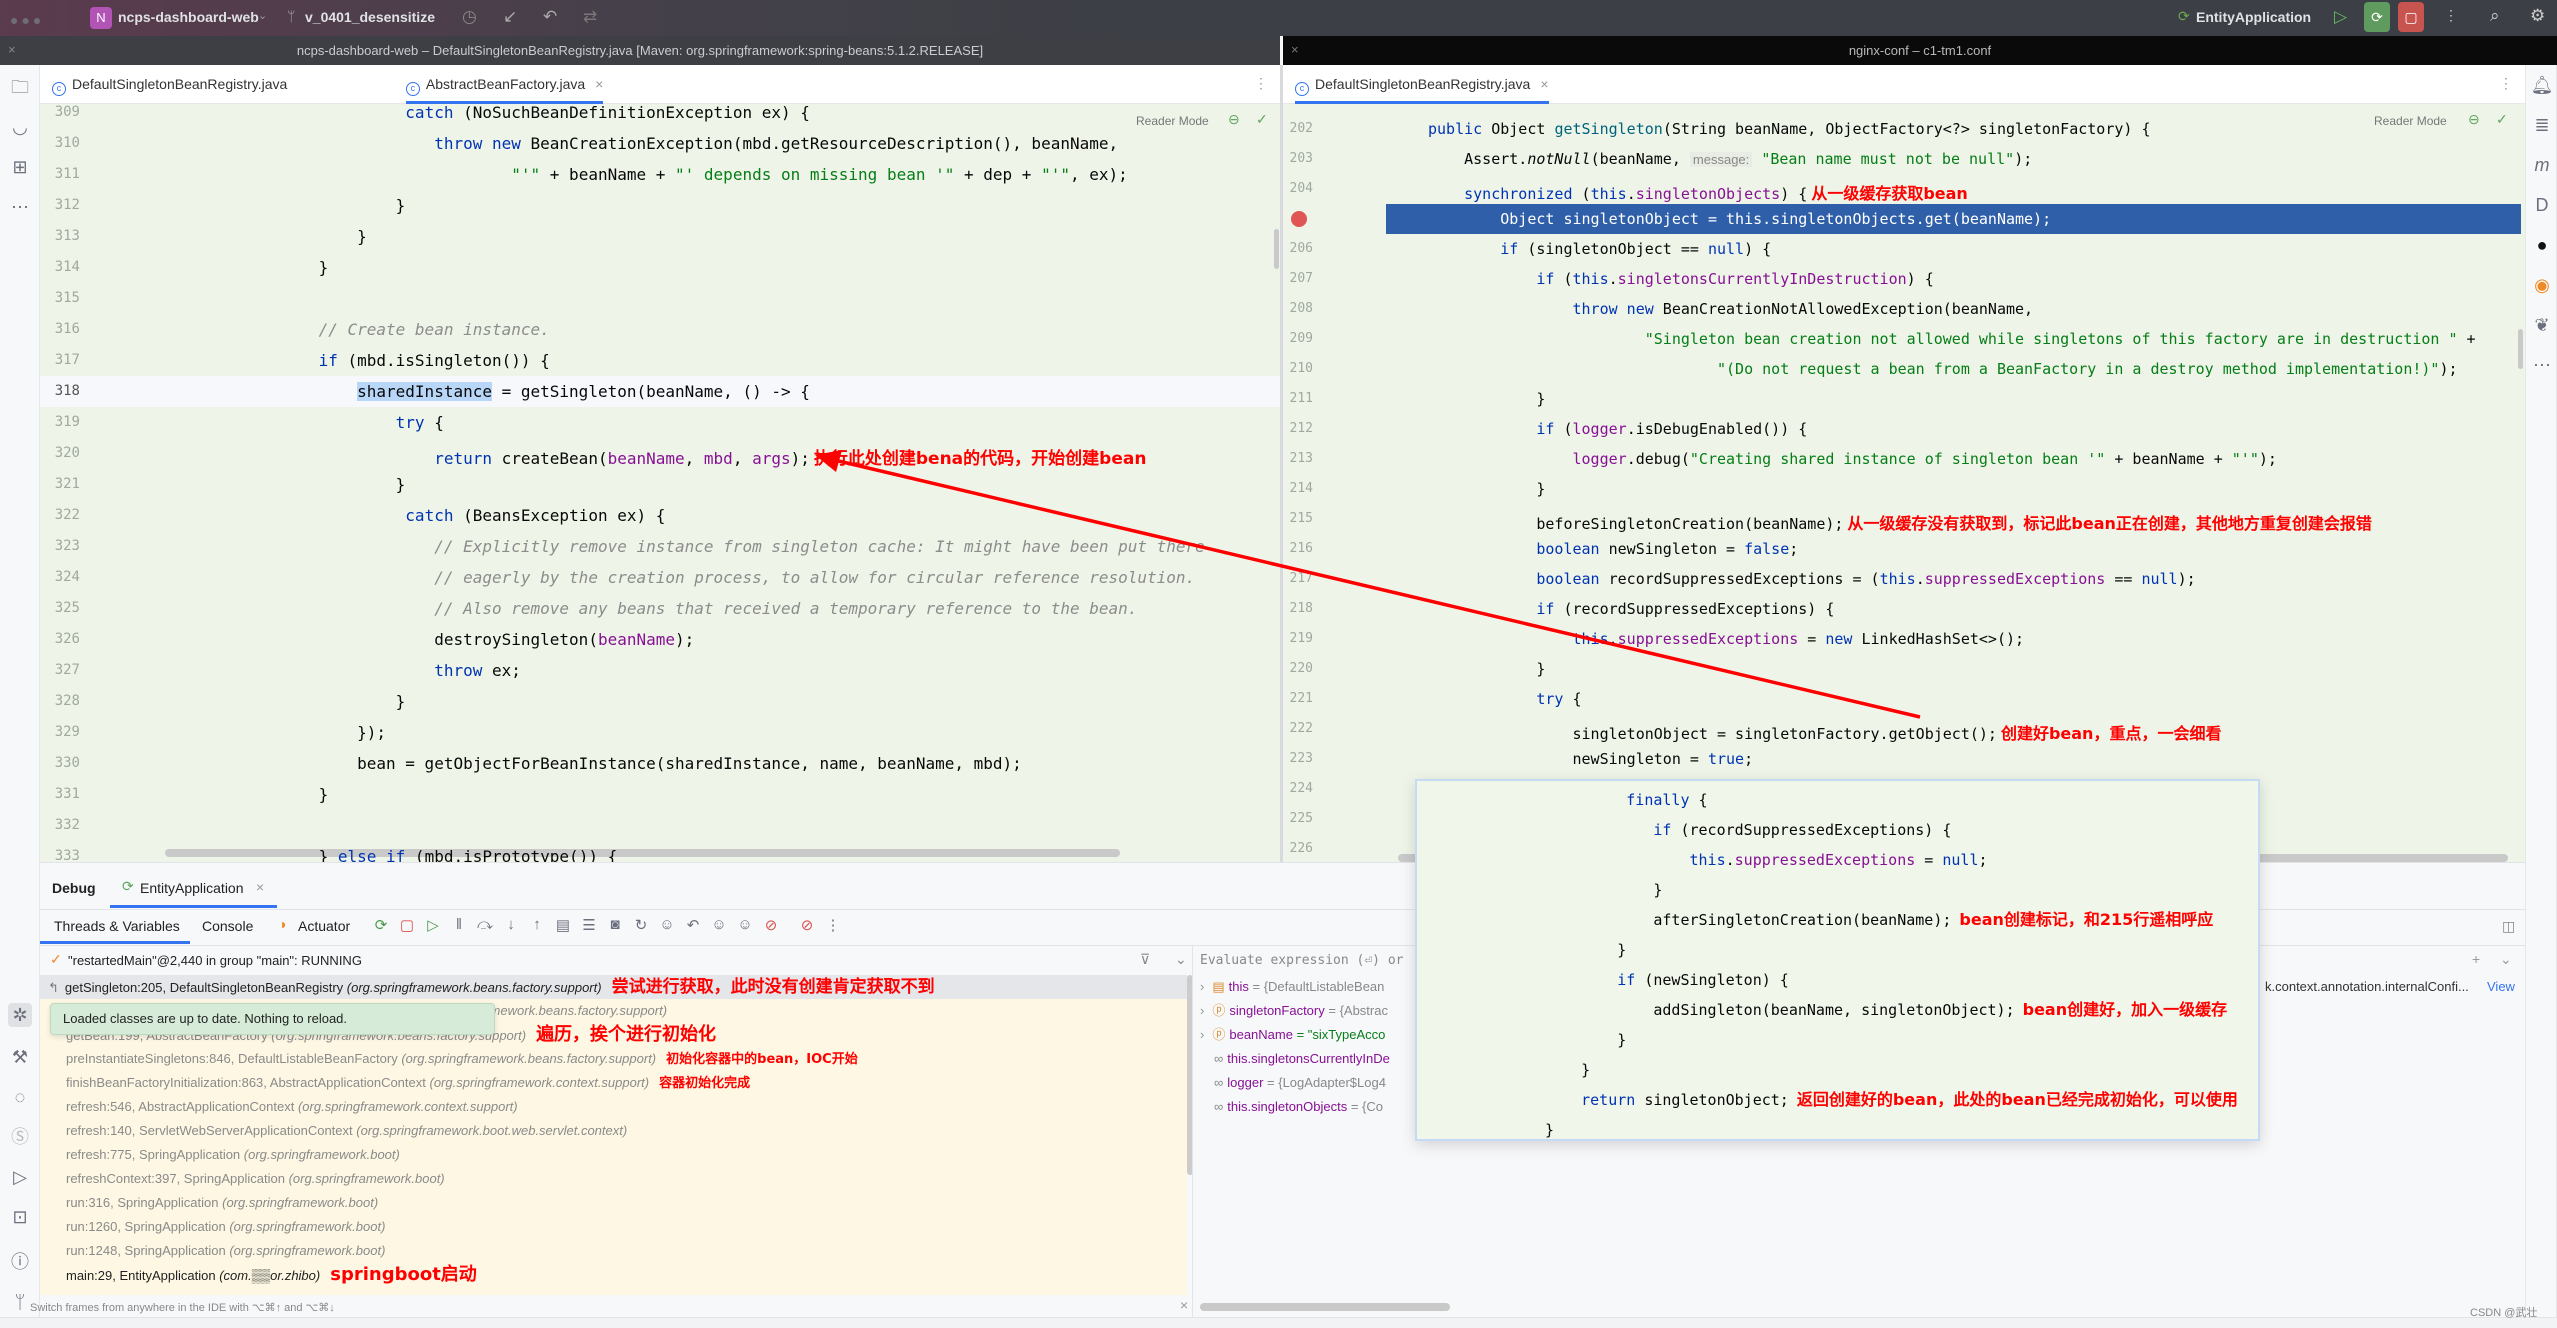 Image resolution: width=2557 pixels, height=1328 pixels. Describe the element at coordinates (60, 360) in the screenshot. I see `line-number: 317` at that location.